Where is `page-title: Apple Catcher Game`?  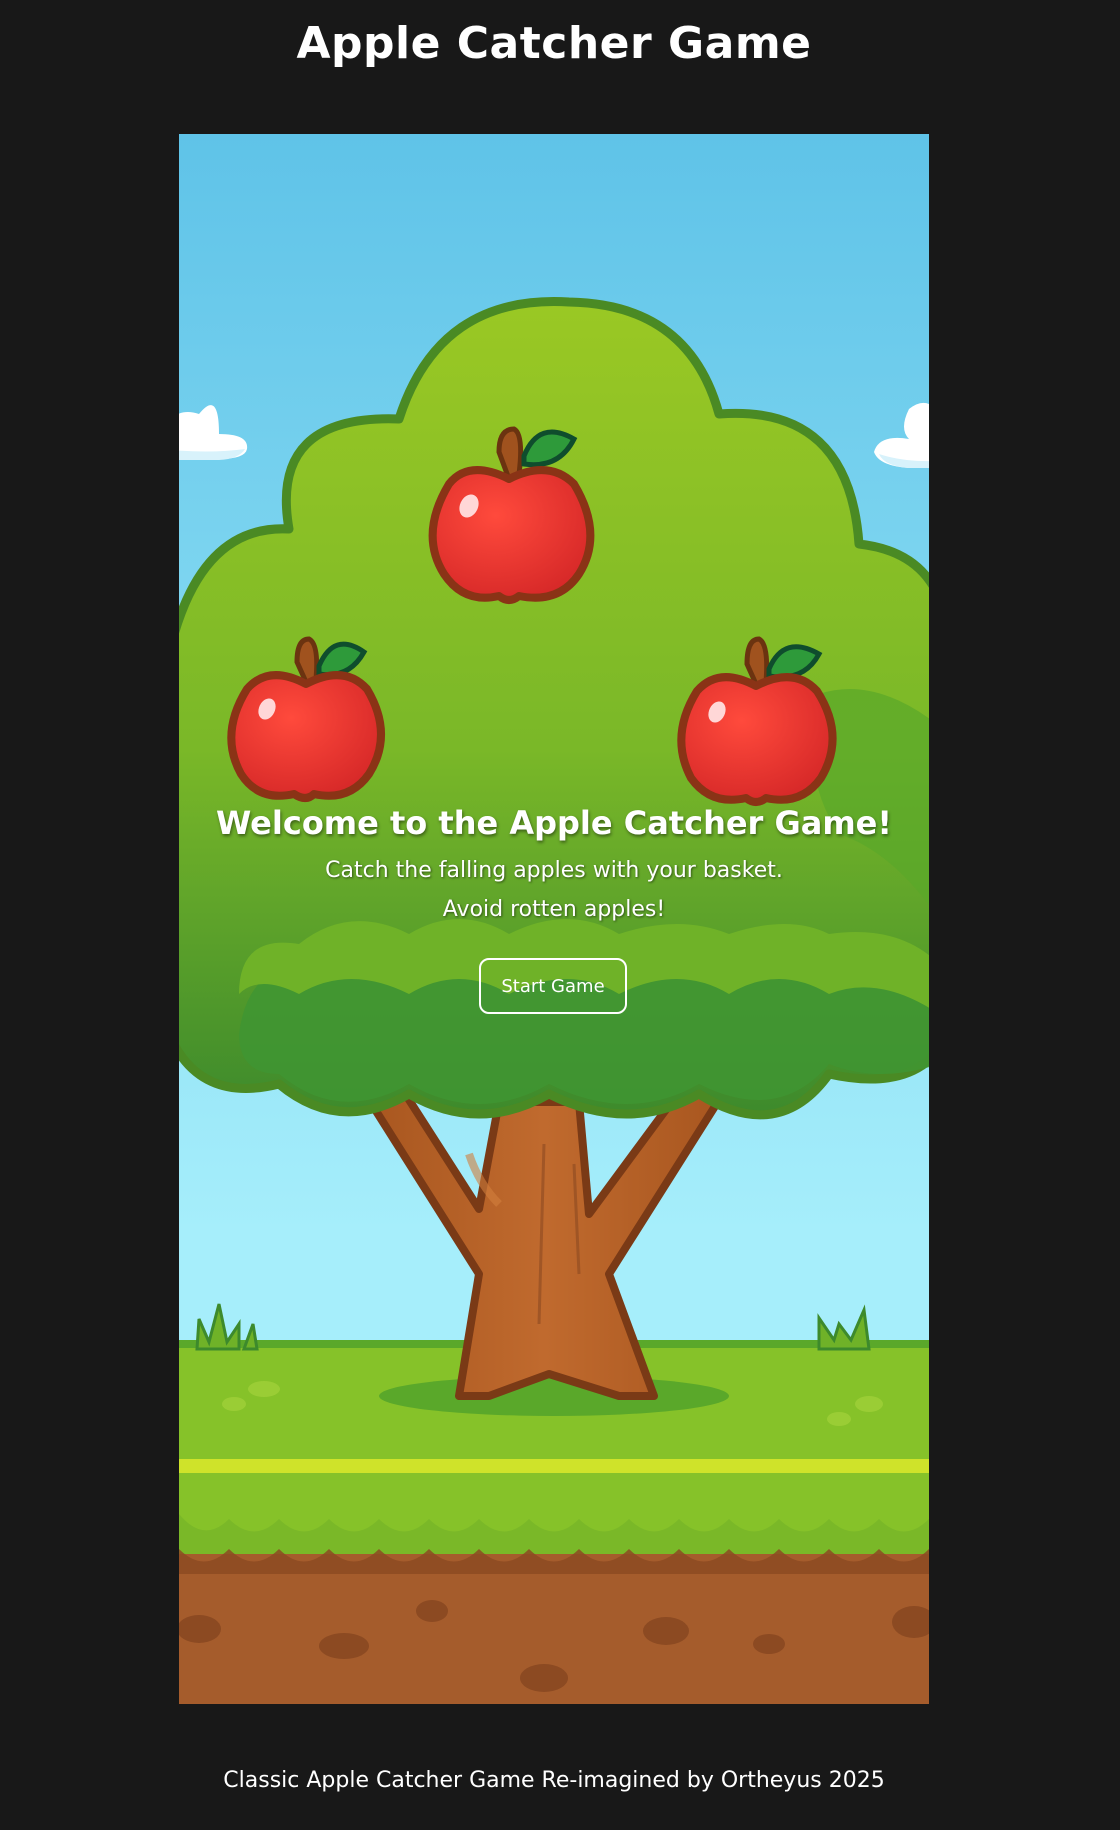 page-title: Apple Catcher Game is located at coordinates (554, 43).